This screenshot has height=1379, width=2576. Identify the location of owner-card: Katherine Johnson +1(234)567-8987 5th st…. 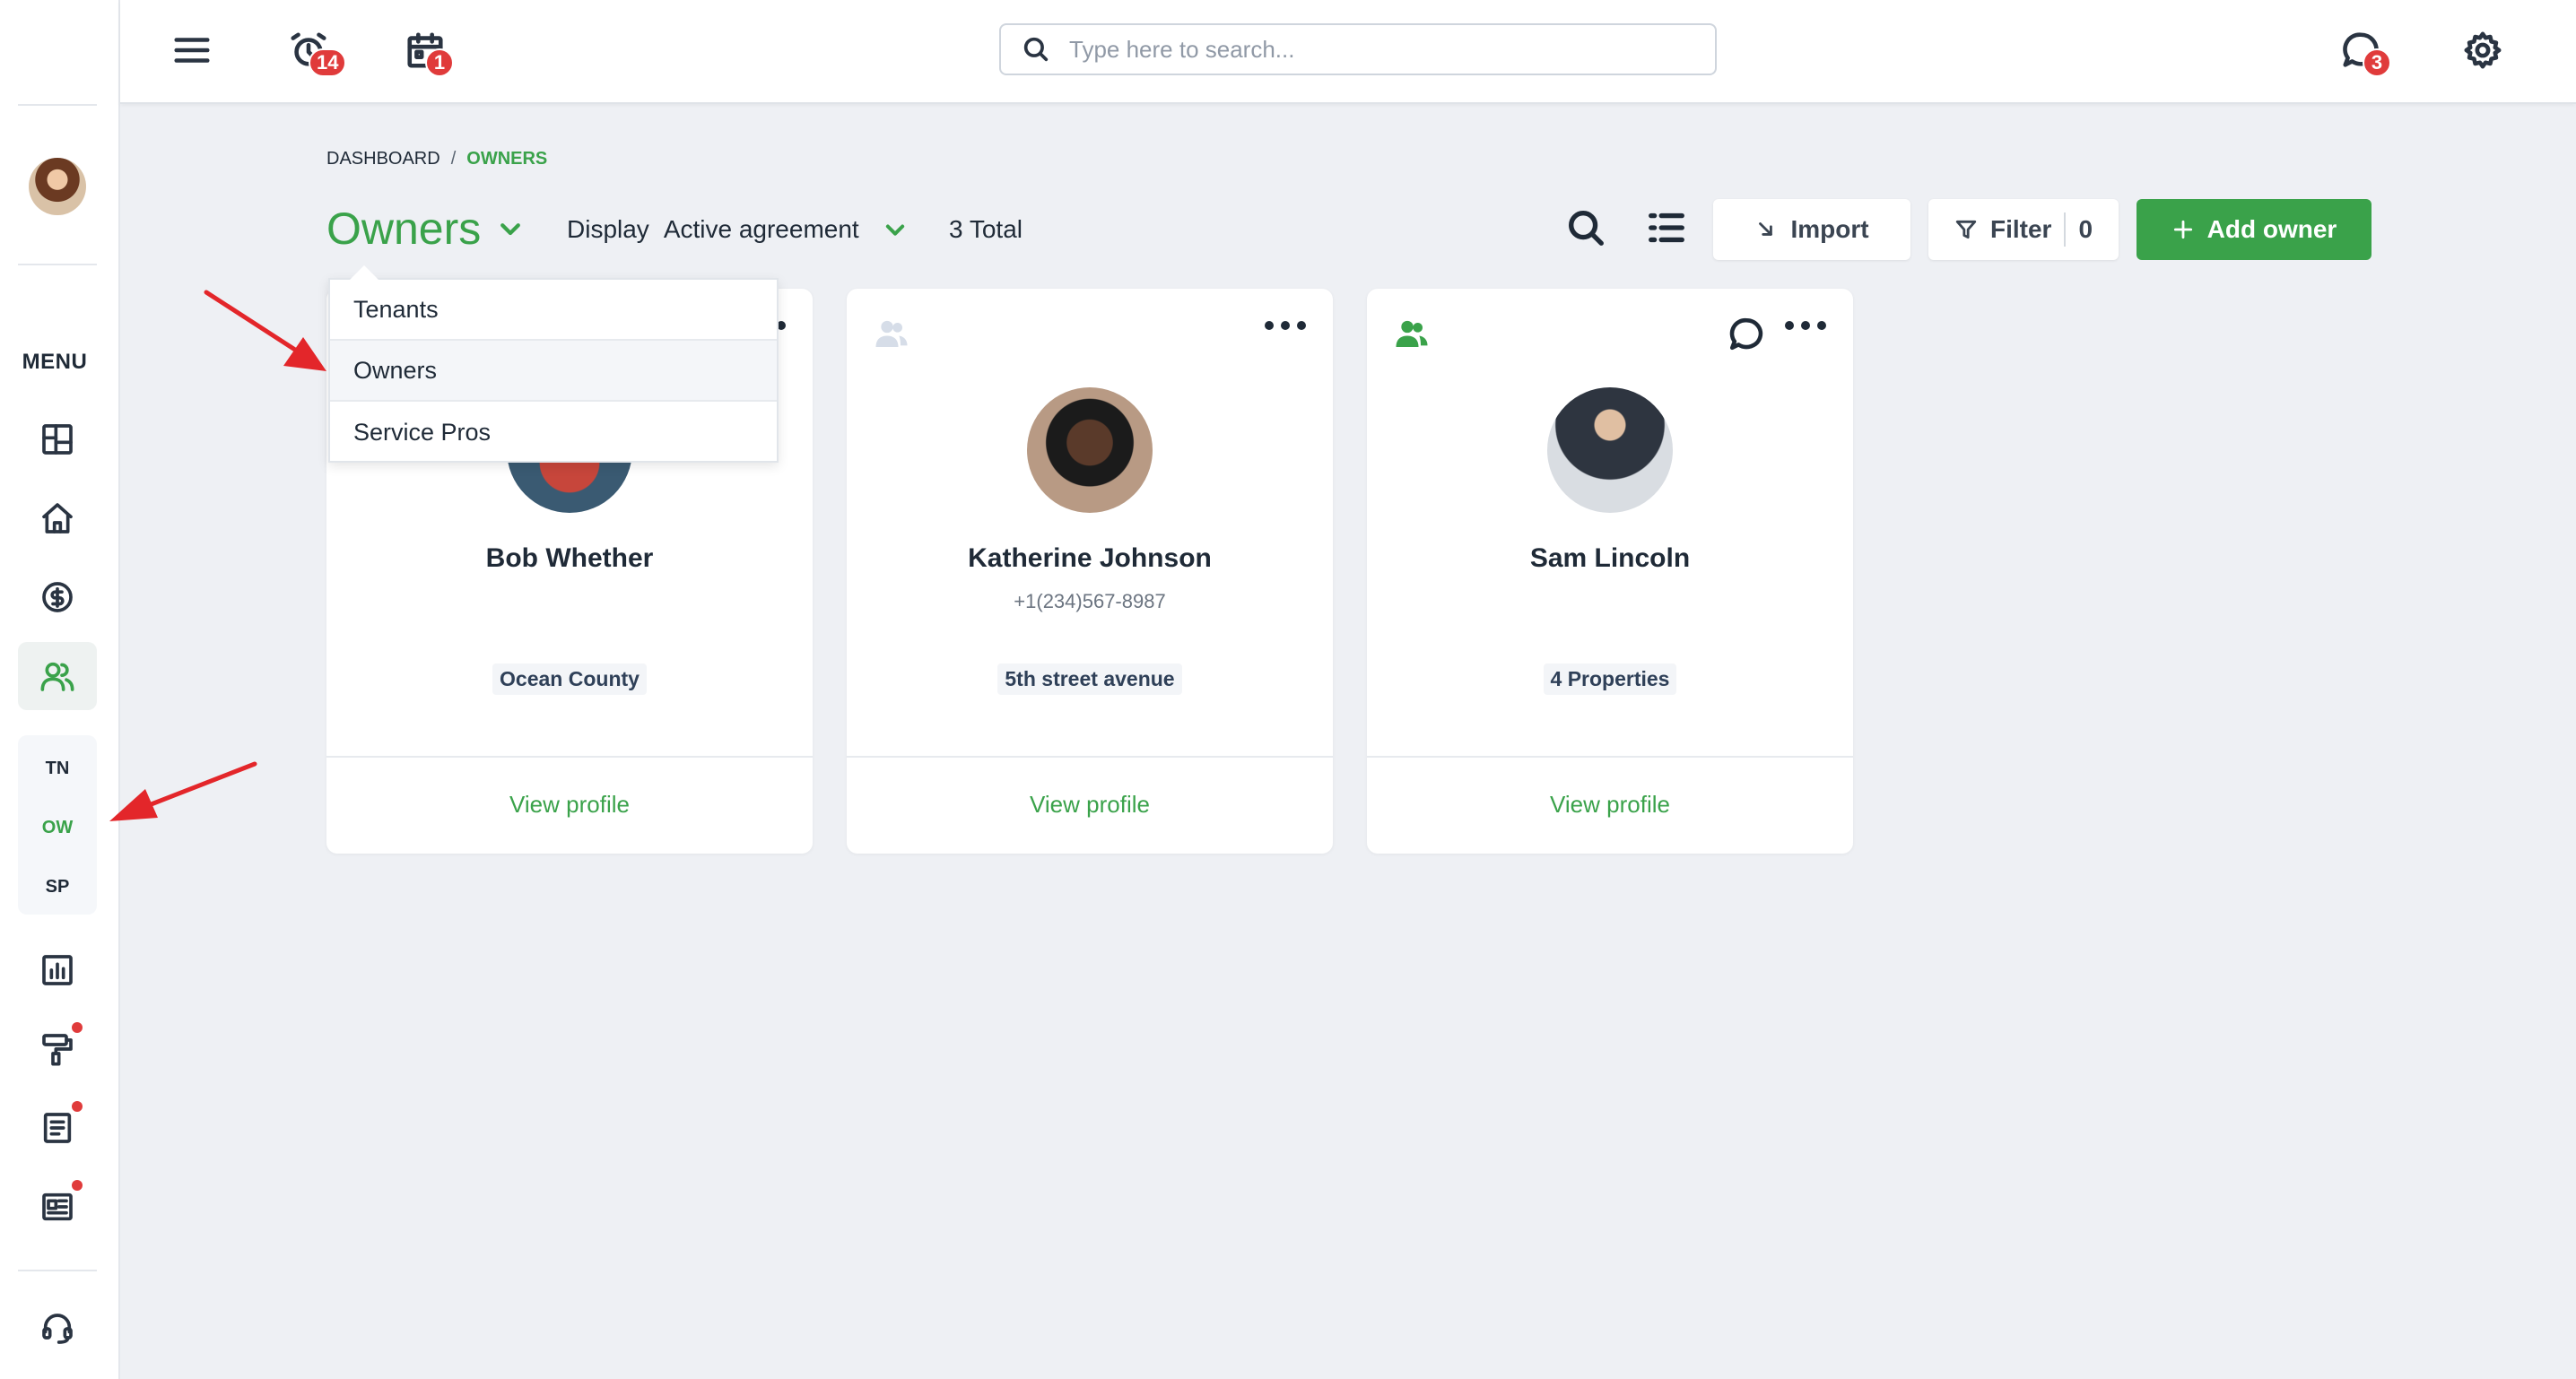
(1090, 572).